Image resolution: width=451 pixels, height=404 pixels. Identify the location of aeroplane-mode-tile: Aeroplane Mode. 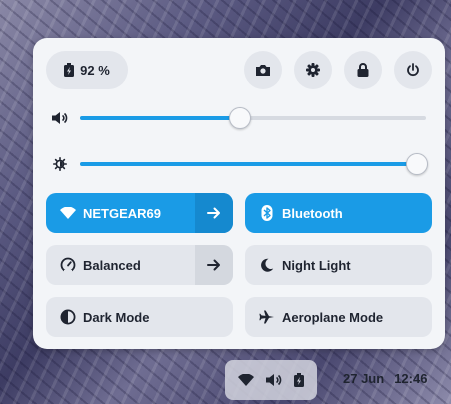
(338, 317).